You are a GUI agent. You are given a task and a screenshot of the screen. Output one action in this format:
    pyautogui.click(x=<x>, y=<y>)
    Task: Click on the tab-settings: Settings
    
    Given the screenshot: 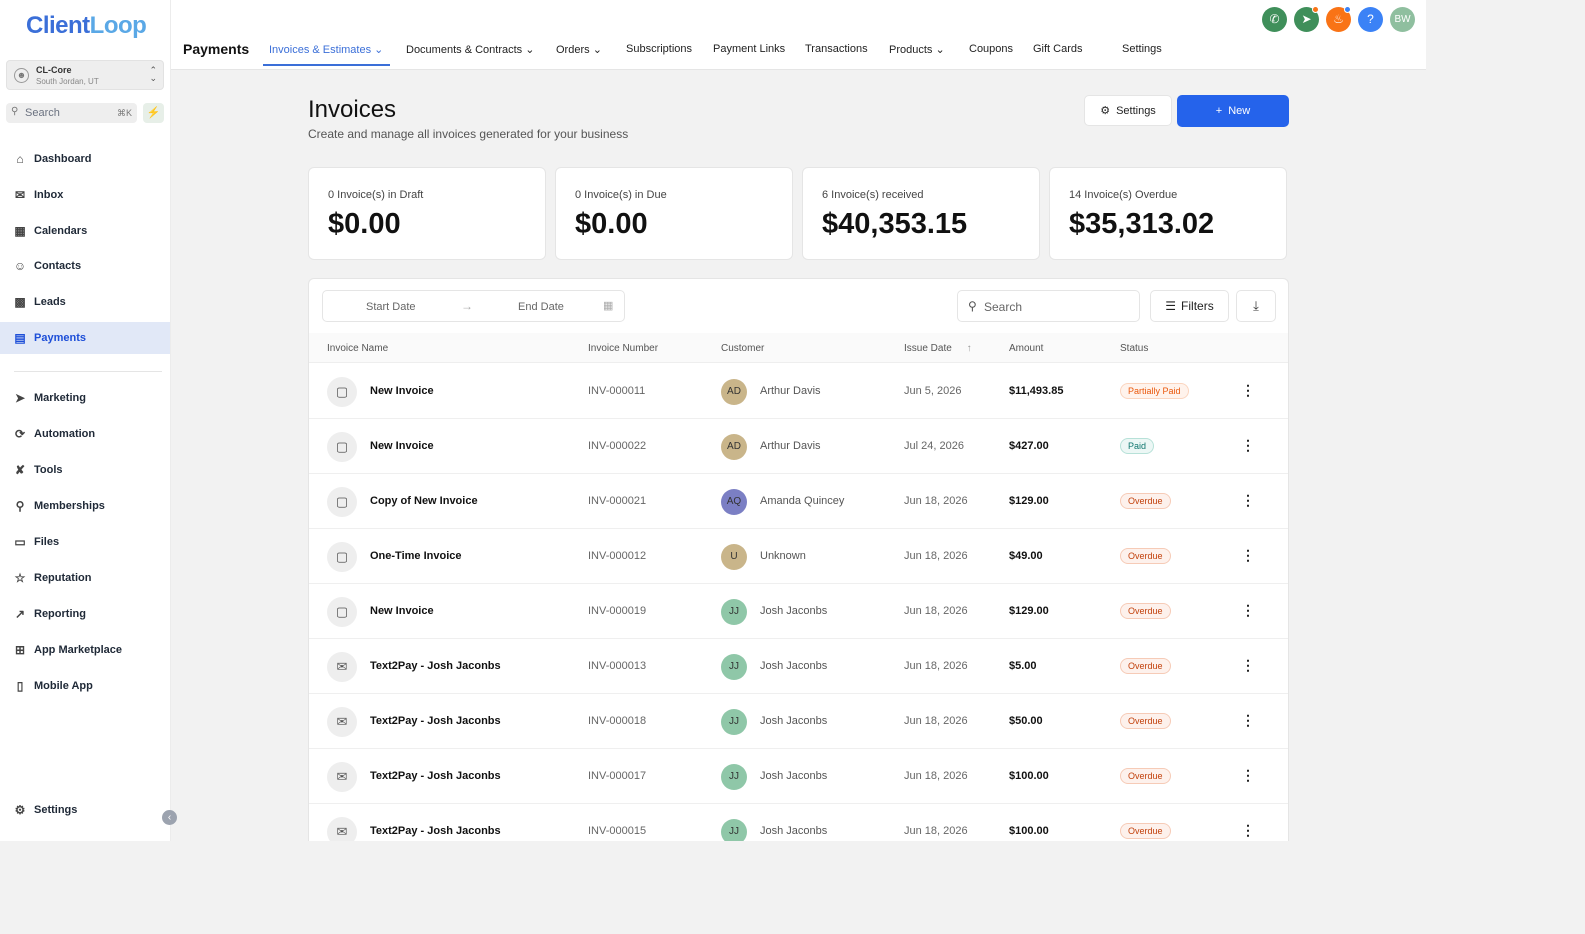 What is the action you would take?
    pyautogui.click(x=1142, y=49)
    